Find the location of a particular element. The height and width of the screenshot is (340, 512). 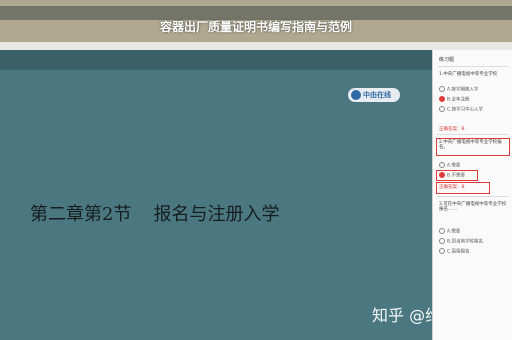

divider-band is located at coordinates (256, 46).